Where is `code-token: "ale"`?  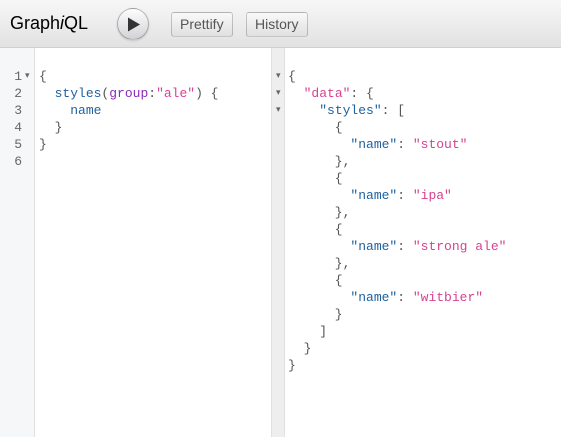 code-token: "ale" is located at coordinates (176, 93).